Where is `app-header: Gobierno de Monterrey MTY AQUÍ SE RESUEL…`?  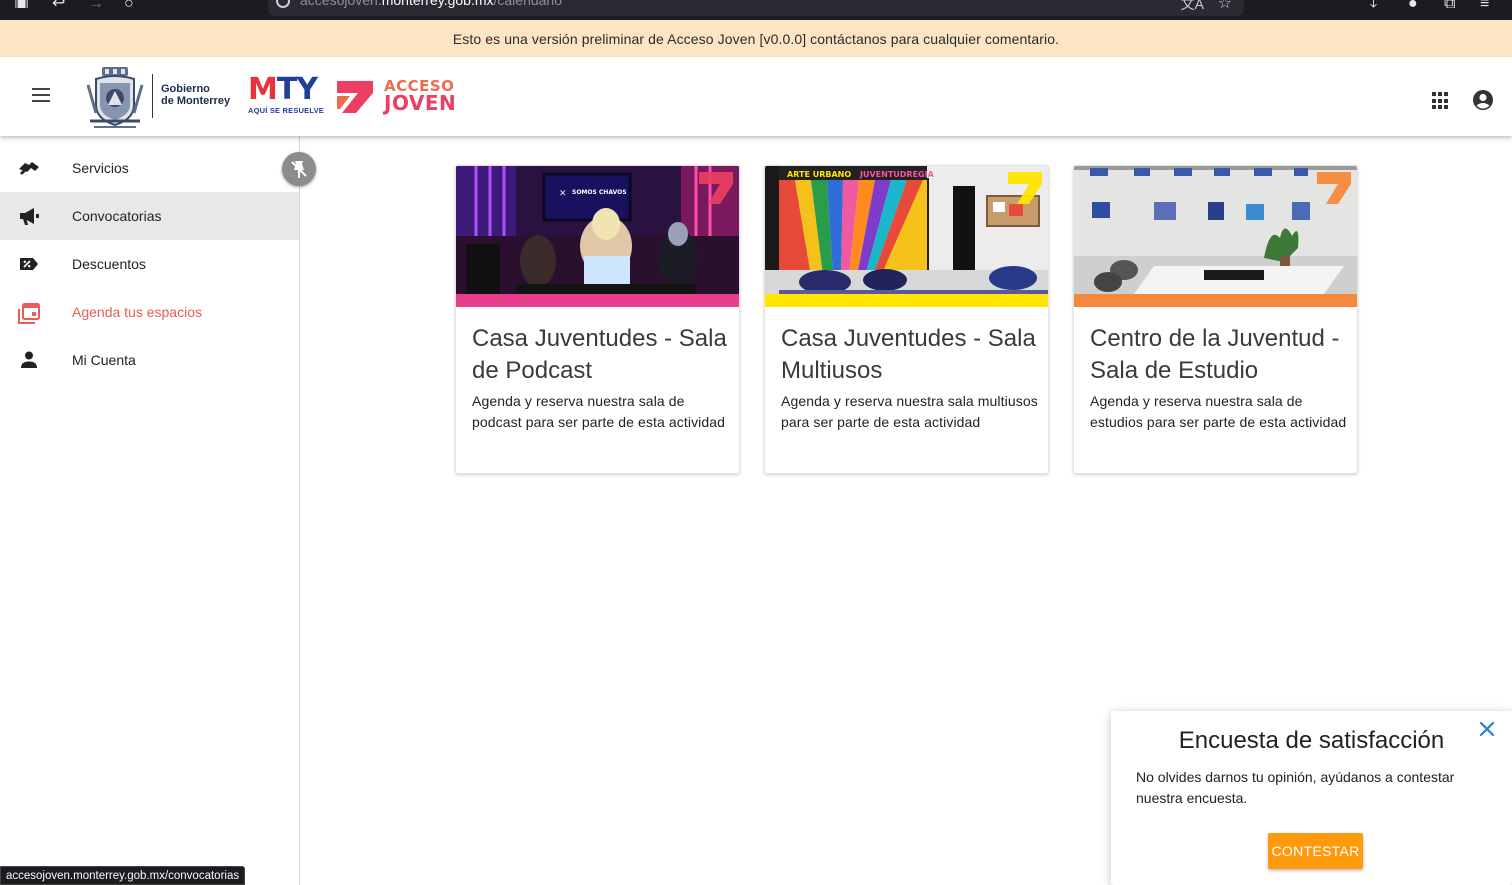
app-header: Gobierno de Monterrey MTY AQUÍ SE RESUEL… is located at coordinates (756, 96).